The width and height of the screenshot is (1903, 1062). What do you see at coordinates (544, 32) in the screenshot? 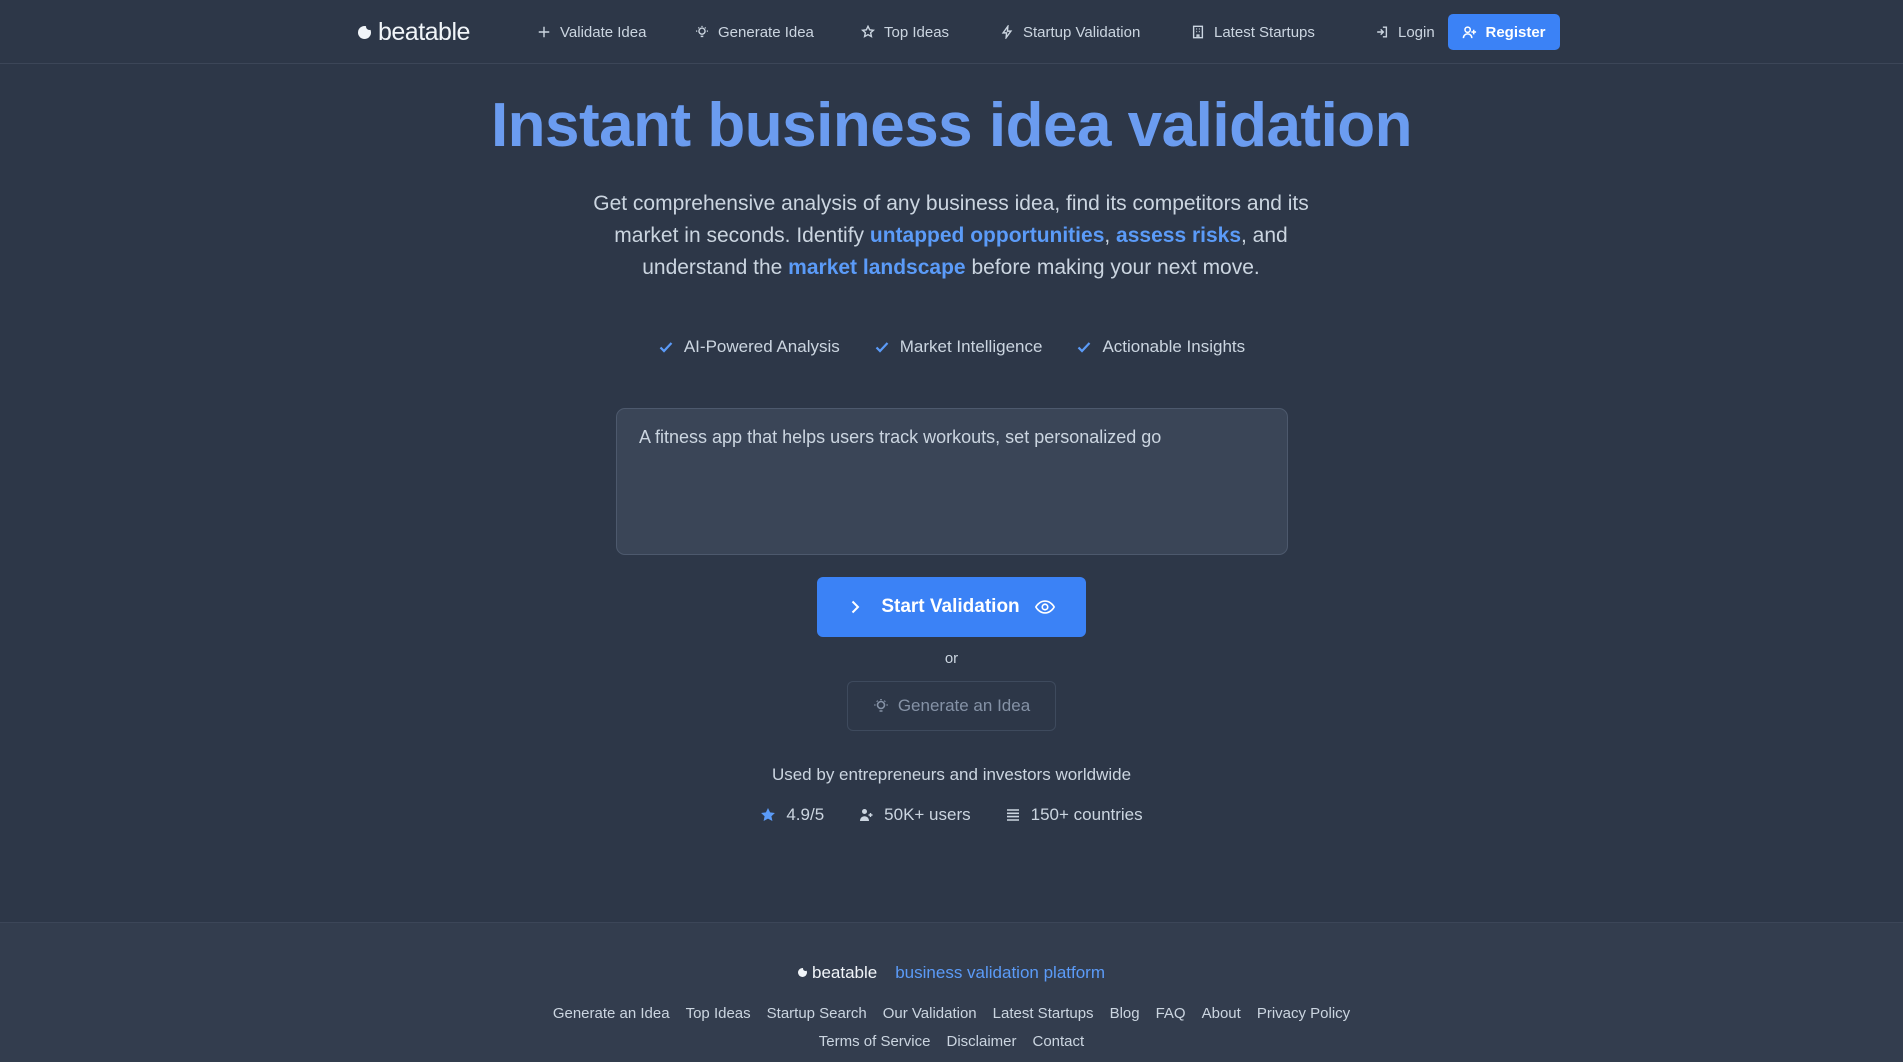
I see `plus-icon` at bounding box center [544, 32].